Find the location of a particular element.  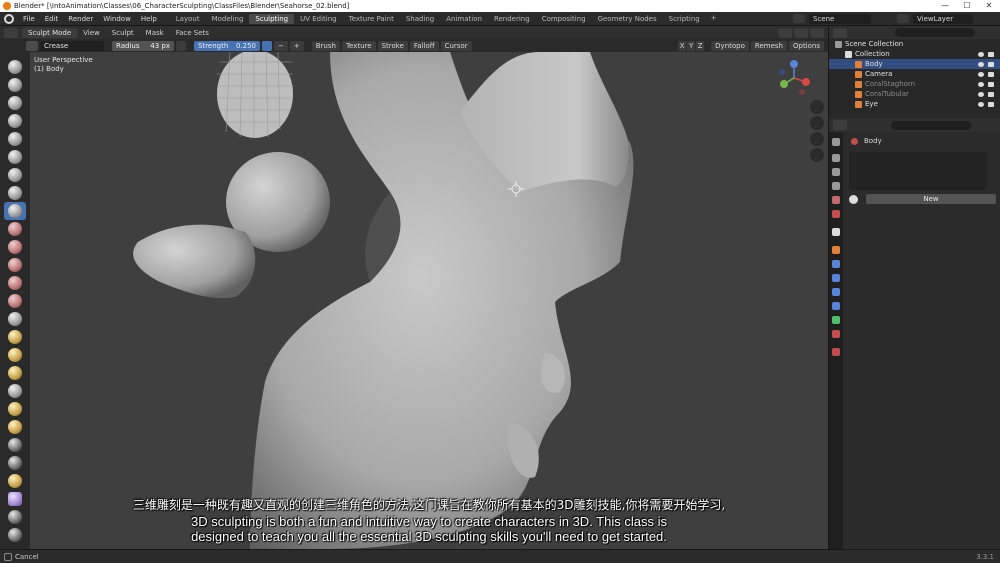

outliner-row: CoralTubular is located at coordinates (914, 94).